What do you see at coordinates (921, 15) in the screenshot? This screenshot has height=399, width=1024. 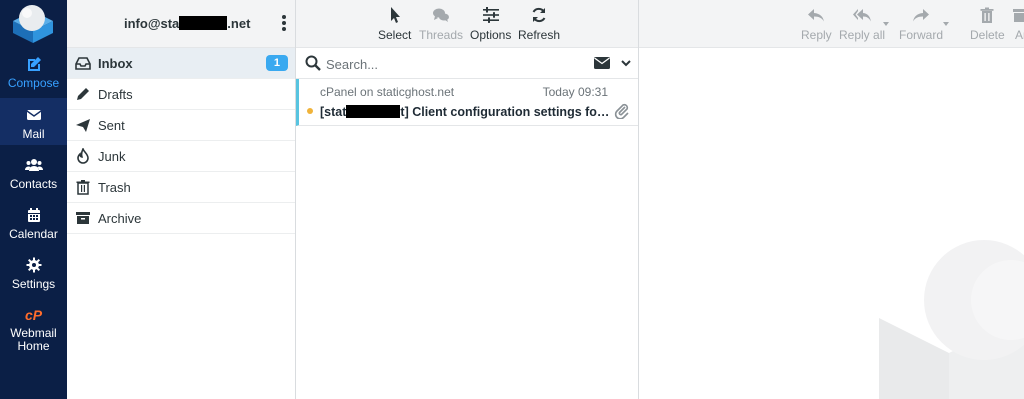 I see `forward-icon` at bounding box center [921, 15].